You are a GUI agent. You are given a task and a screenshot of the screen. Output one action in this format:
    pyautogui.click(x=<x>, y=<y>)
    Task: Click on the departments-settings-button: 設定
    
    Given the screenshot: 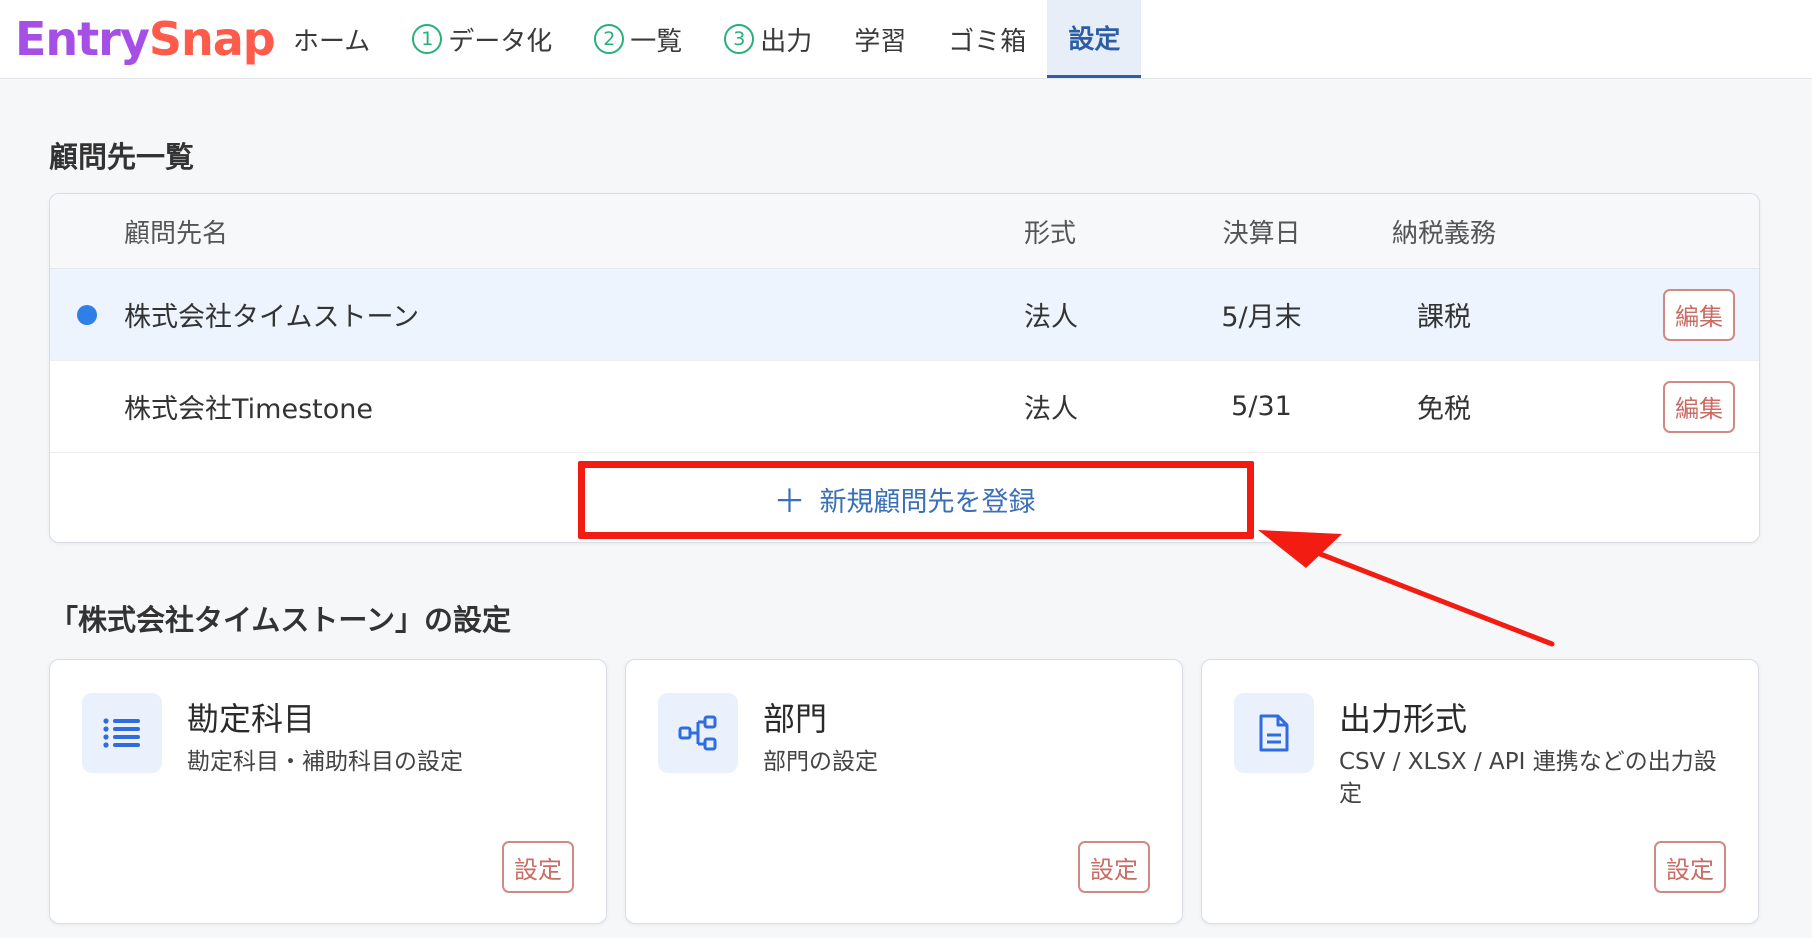 What is the action you would take?
    pyautogui.click(x=1114, y=867)
    